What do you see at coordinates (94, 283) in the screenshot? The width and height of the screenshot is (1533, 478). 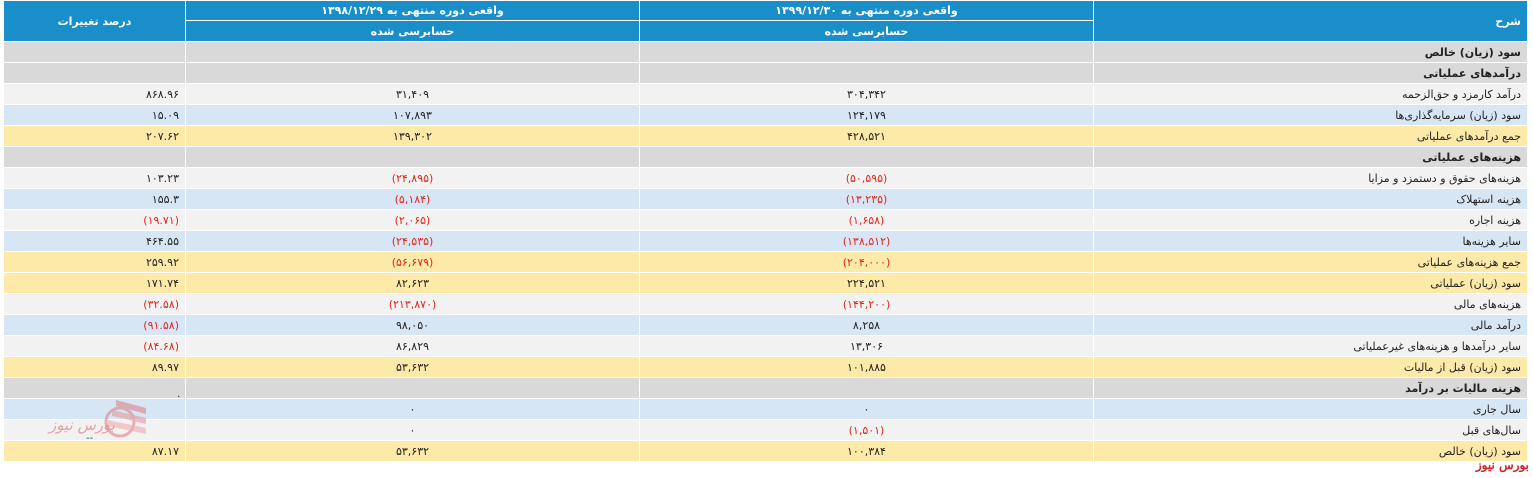 I see `row-percent-change: ۱۷۱.۷۴` at bounding box center [94, 283].